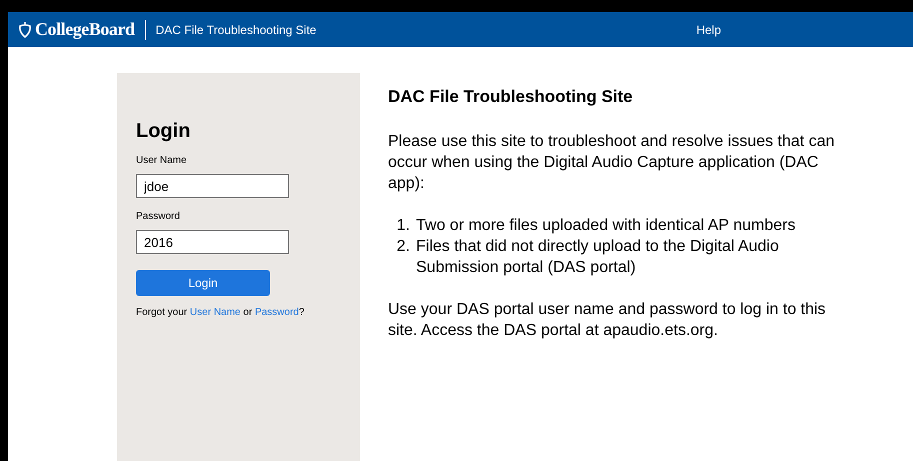 The width and height of the screenshot is (913, 461). What do you see at coordinates (162, 161) in the screenshot?
I see `field-label: User Name` at bounding box center [162, 161].